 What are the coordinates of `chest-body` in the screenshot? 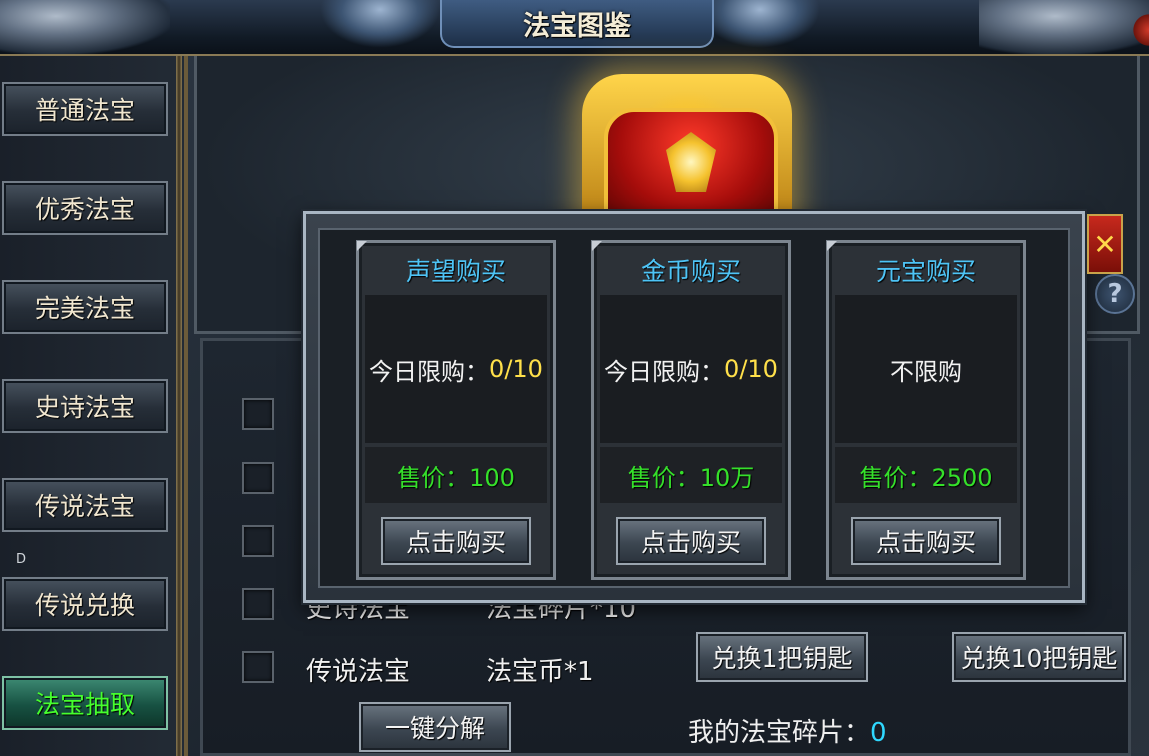 It's located at (691, 167).